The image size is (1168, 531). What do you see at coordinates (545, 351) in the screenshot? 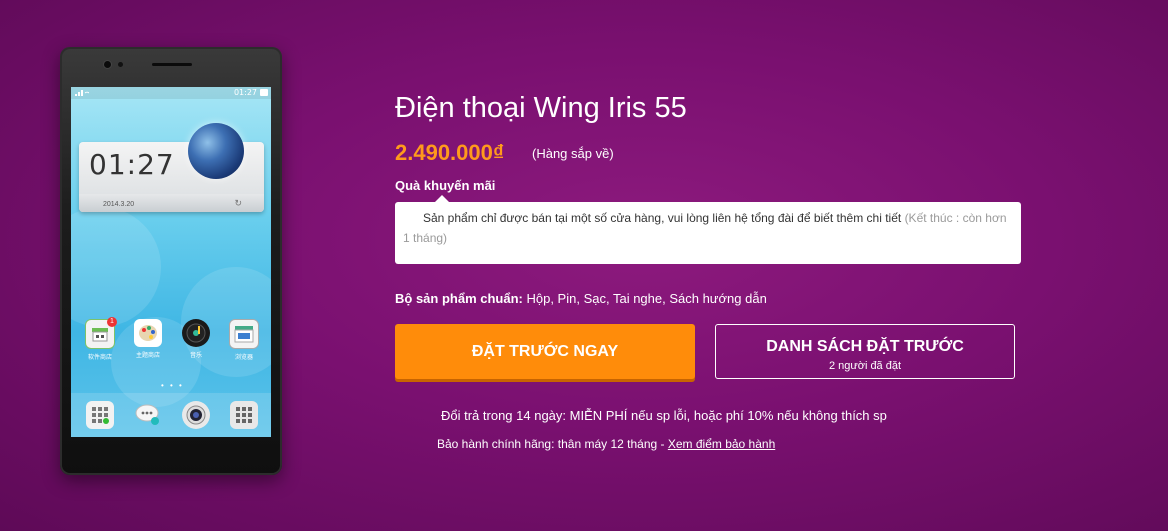
I see `preorder-now-button: ĐẶT TRƯỚC NGAY` at bounding box center [545, 351].